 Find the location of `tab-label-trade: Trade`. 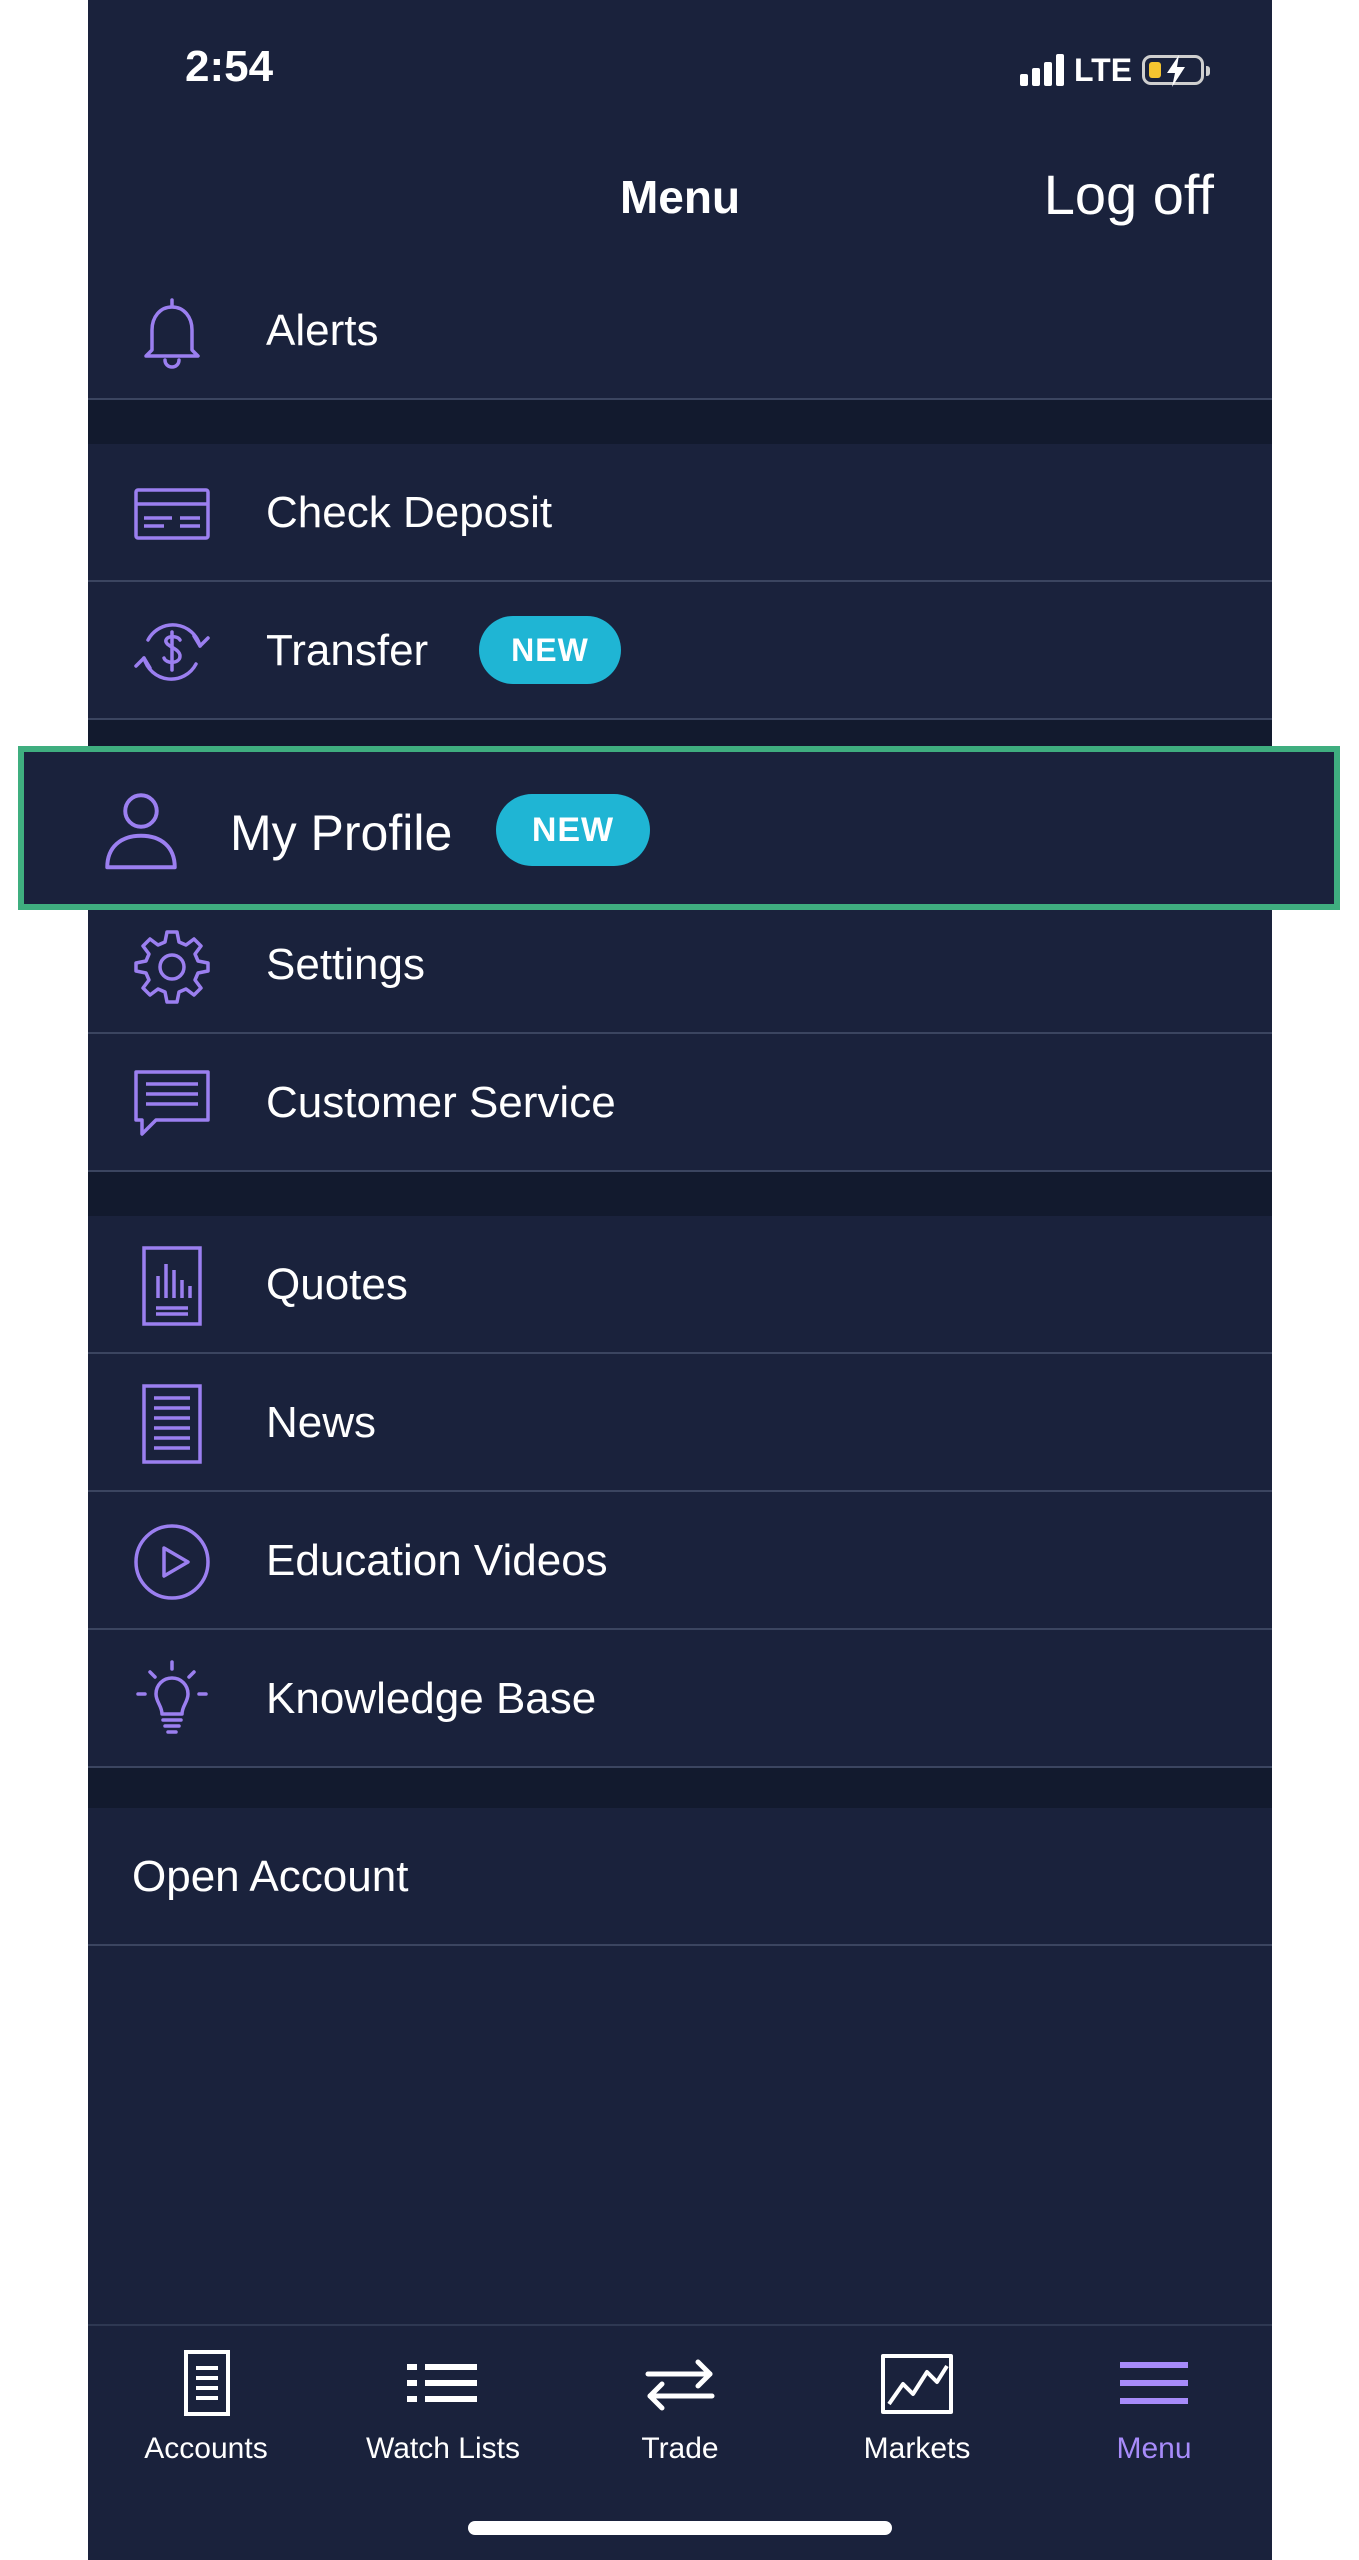

tab-label-trade: Trade is located at coordinates (680, 2448).